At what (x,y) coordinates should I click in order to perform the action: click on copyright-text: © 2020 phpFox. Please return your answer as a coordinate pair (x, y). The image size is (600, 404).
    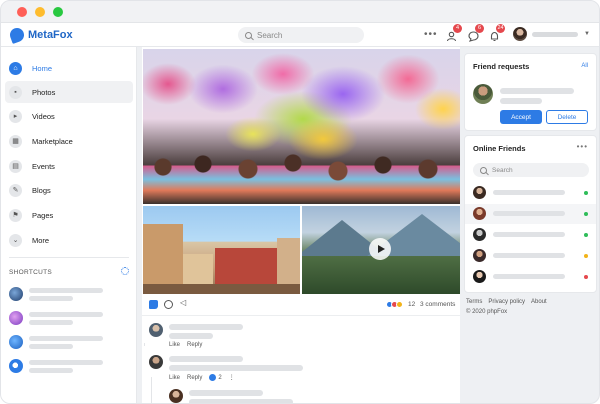
    Looking at the image, I should click on (487, 312).